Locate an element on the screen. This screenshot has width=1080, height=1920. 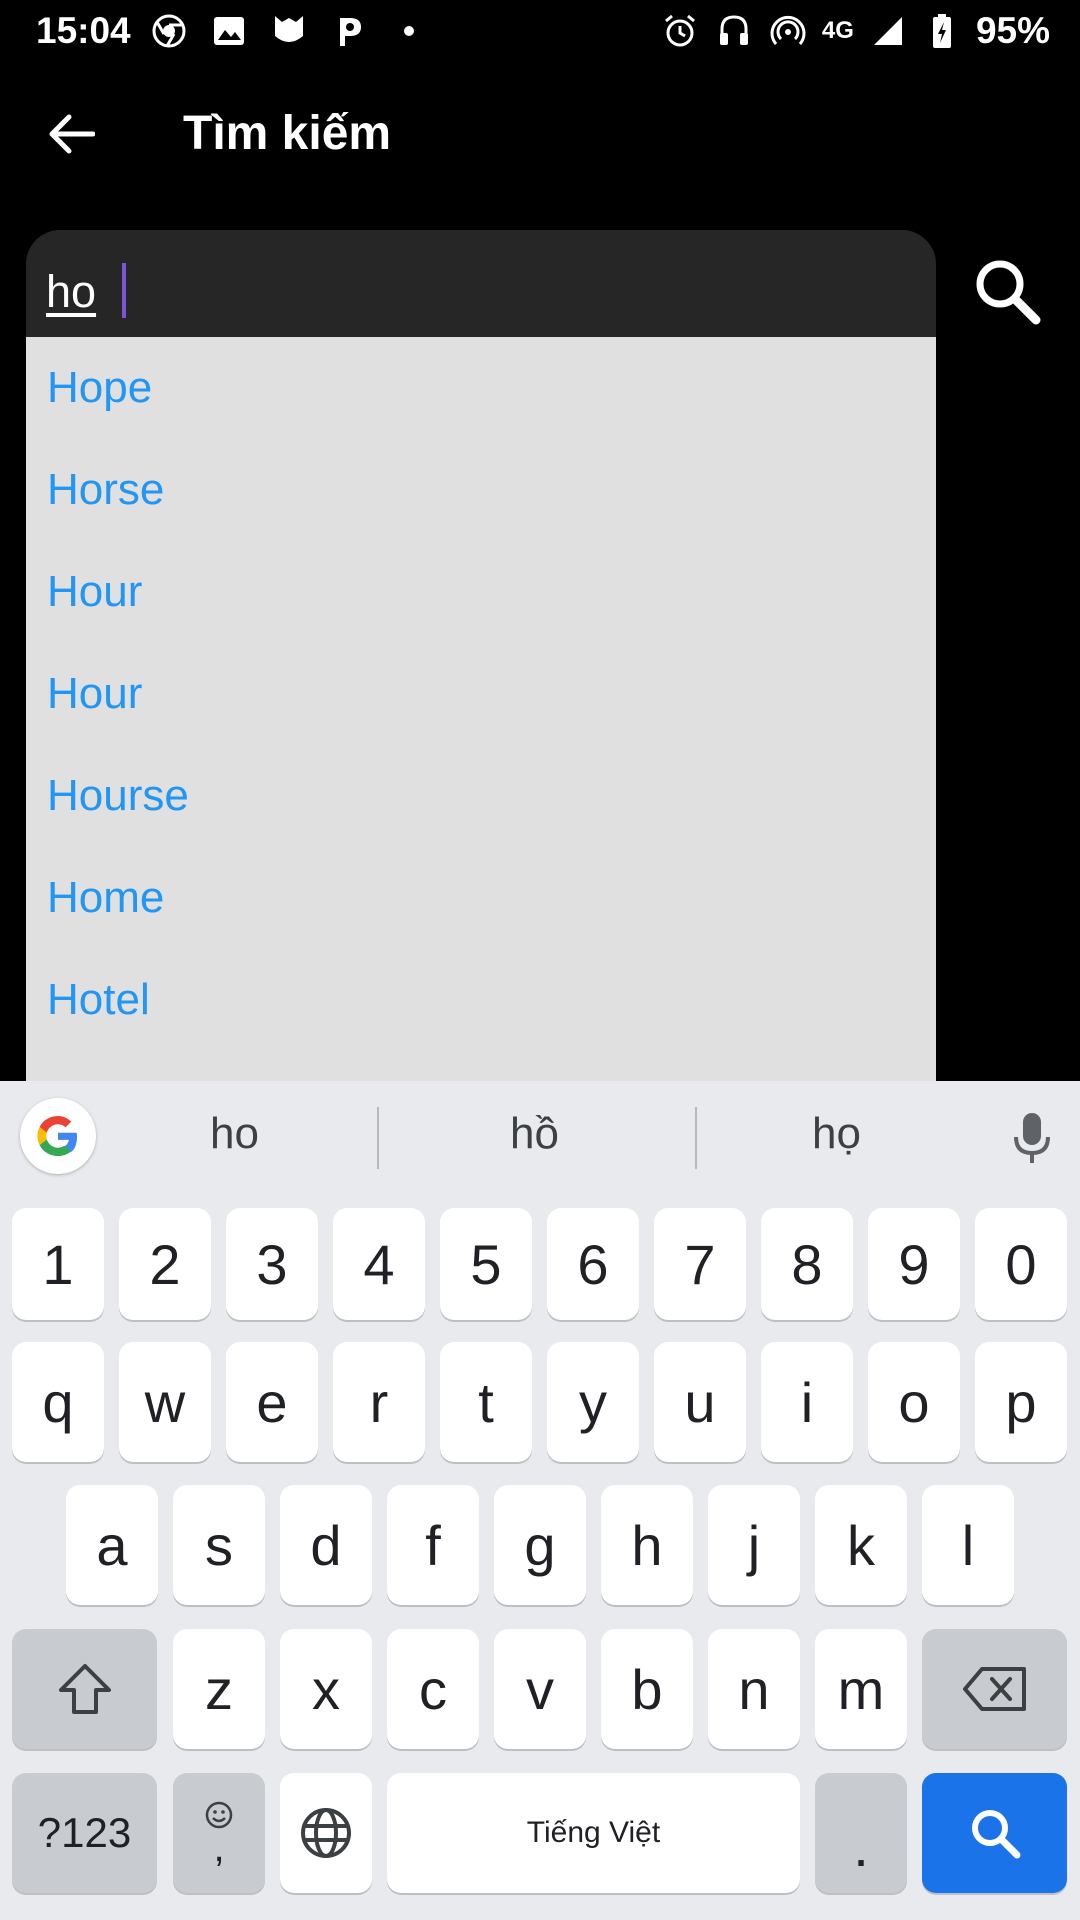
language-key is located at coordinates (326, 1833).